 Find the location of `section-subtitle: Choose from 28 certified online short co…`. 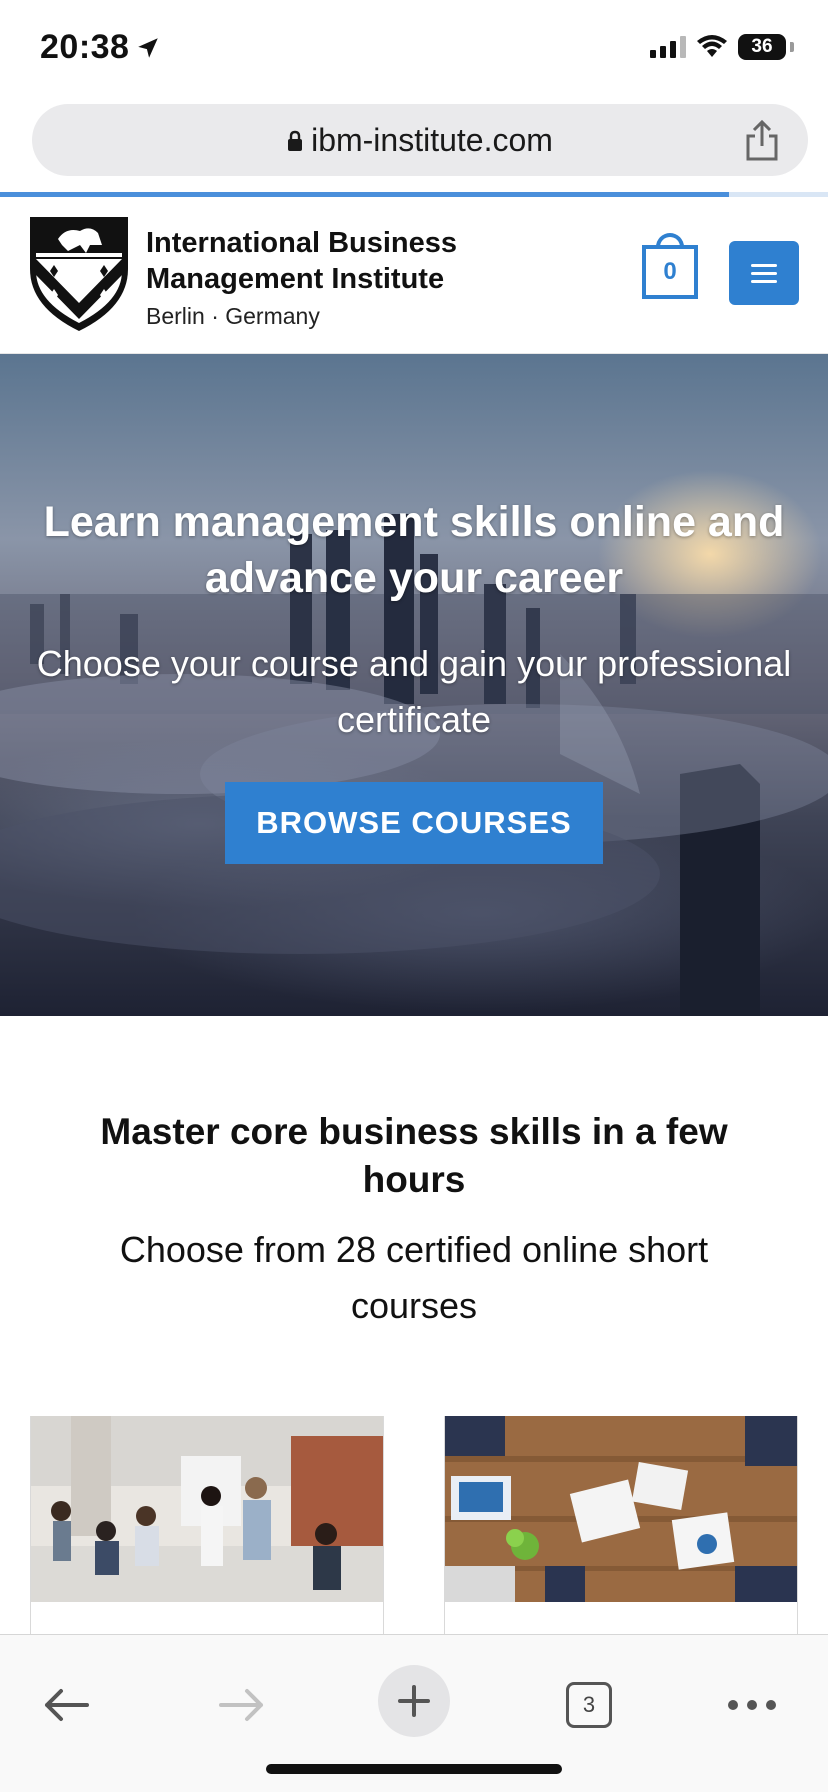

section-subtitle: Choose from 28 certified online short co… is located at coordinates (414, 1277).